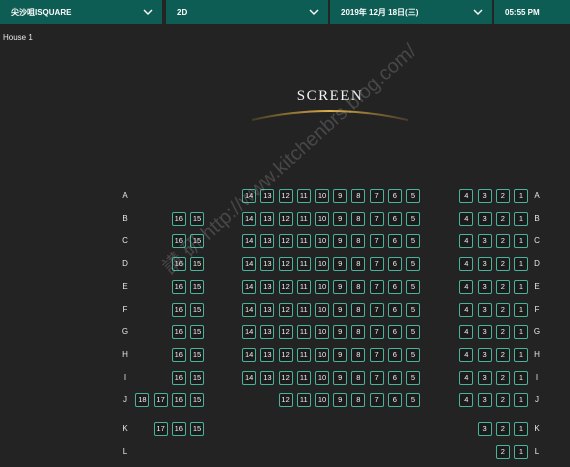  What do you see at coordinates (394, 241) in the screenshot?
I see `seat-c-6: 6` at bounding box center [394, 241].